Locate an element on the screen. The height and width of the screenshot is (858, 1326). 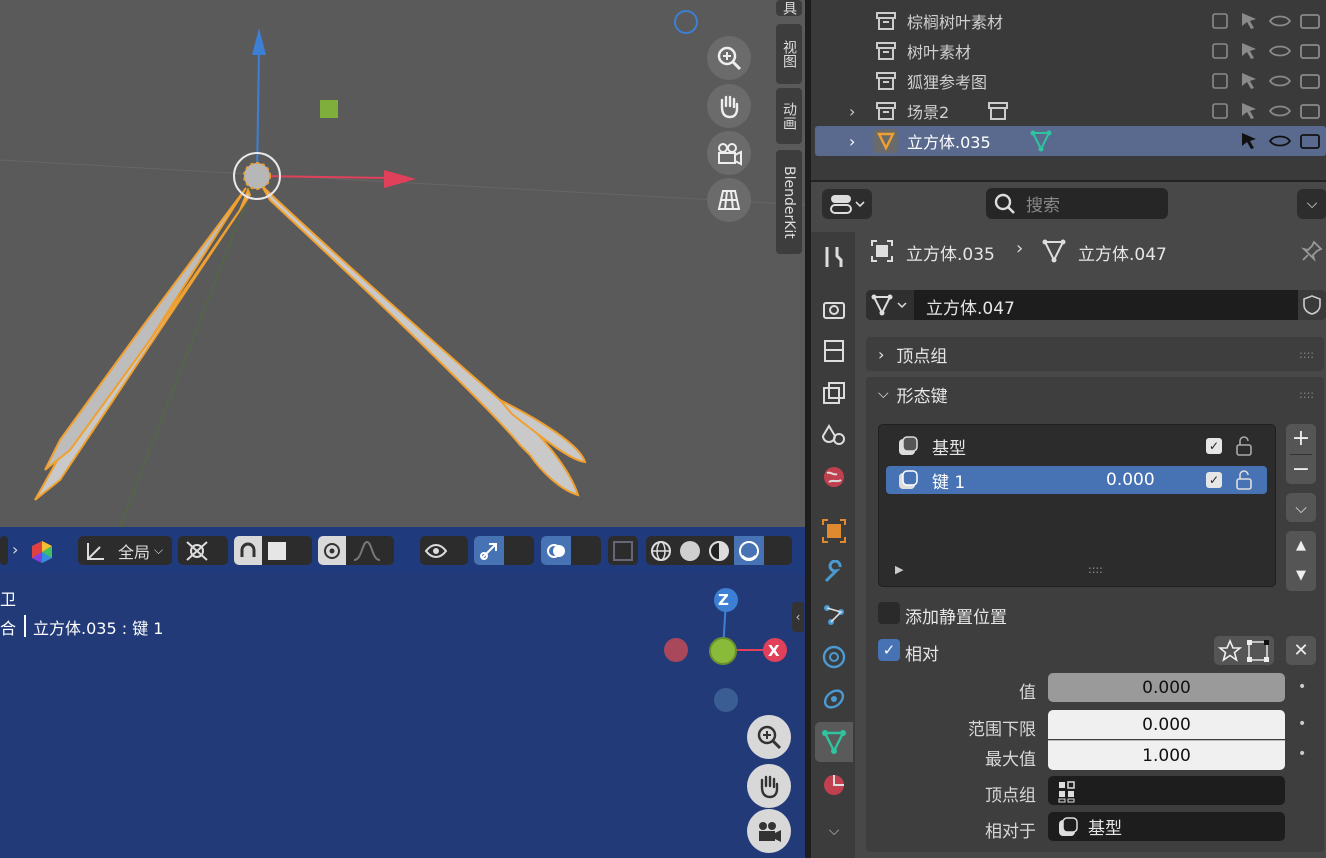
list-resize-handle-icon: :::: is located at coordinates (1095, 569).